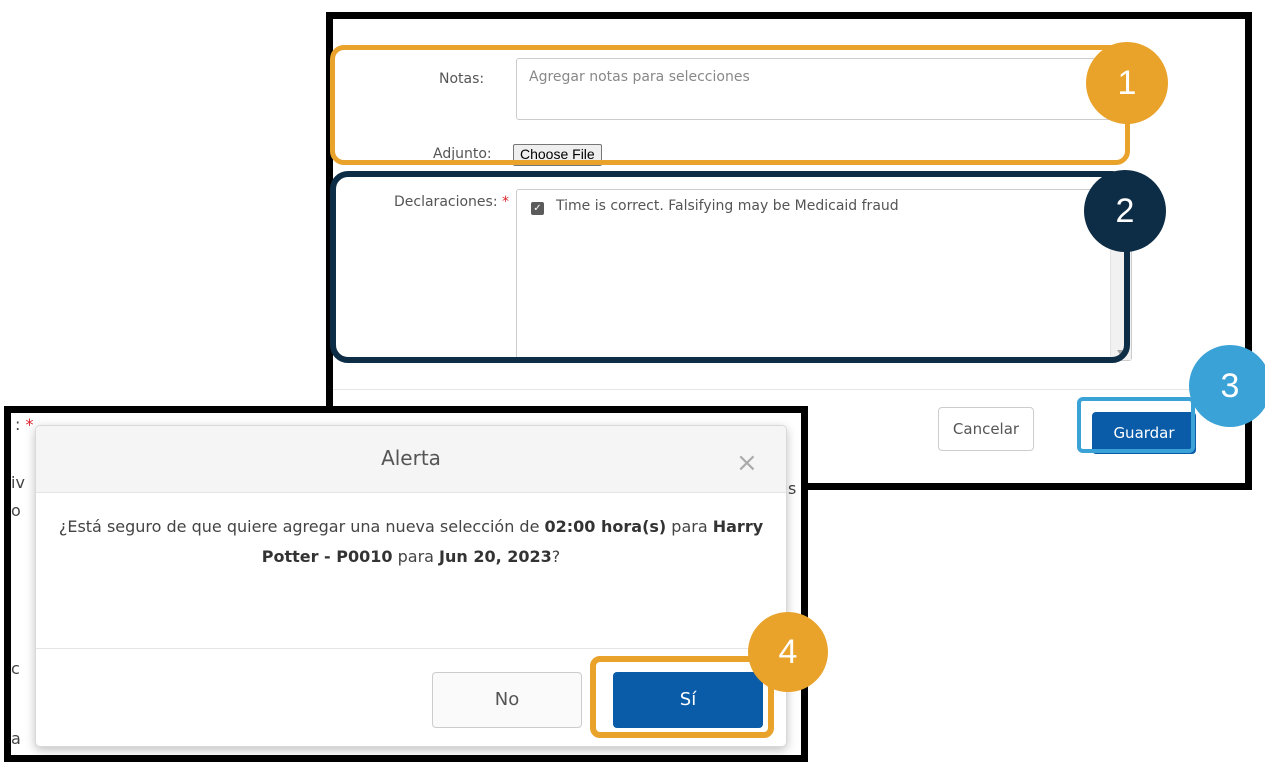 The height and width of the screenshot is (762, 1265). Describe the element at coordinates (747, 463) in the screenshot. I see `close-icon: ×` at that location.